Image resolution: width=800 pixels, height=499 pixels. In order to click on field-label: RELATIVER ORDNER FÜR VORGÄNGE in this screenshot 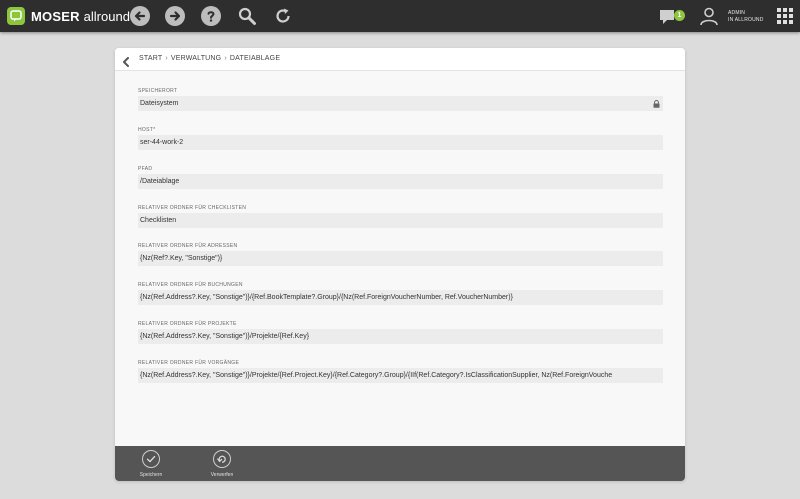, I will do `click(189, 363)`.